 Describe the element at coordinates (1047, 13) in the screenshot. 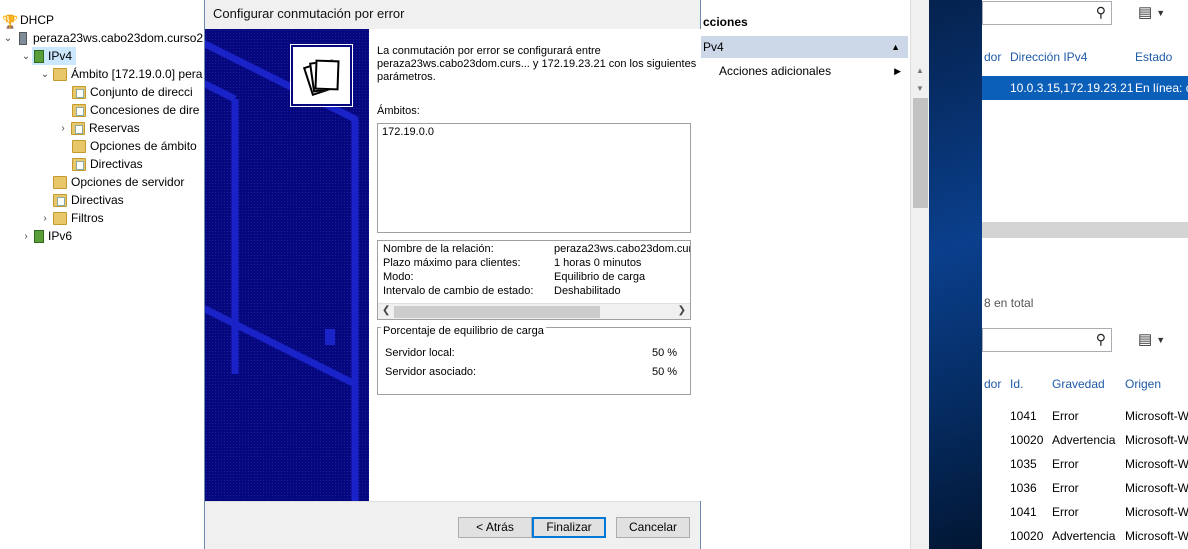

I see `servers-search-input: ⚲` at that location.